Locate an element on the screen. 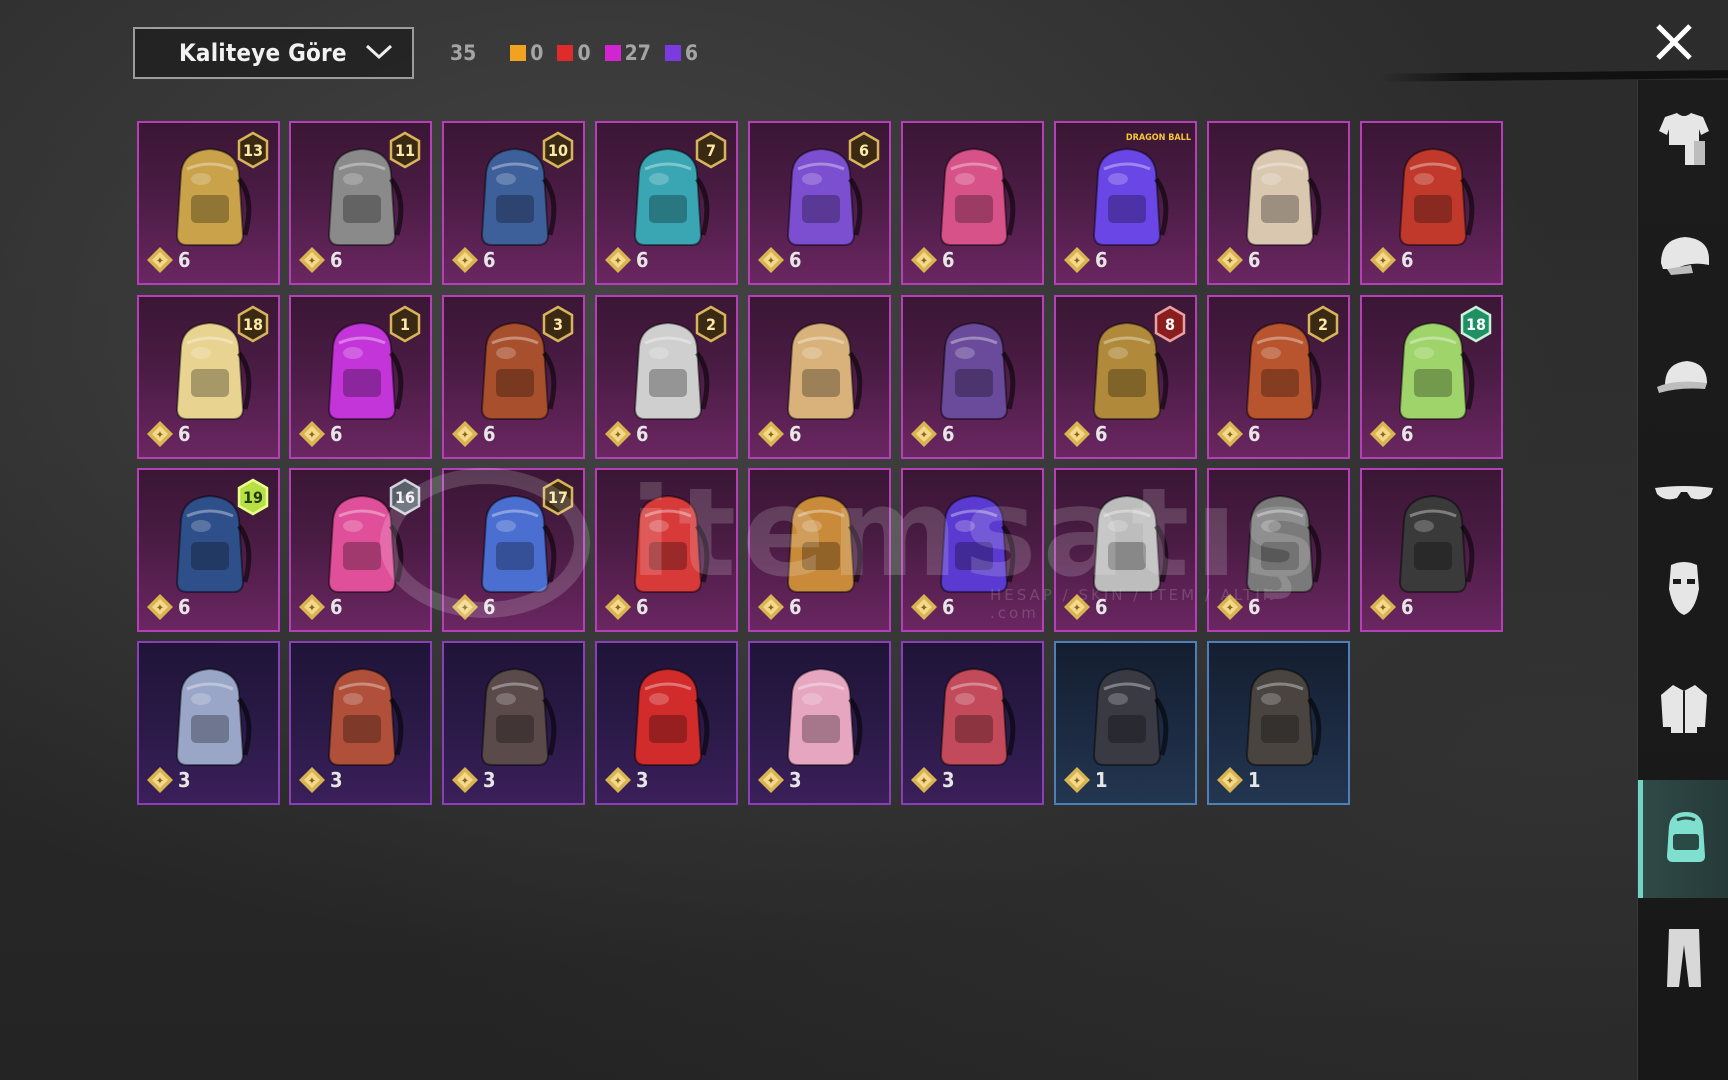 This screenshot has height=1080, width=1728. sidebar-item-helmet is located at coordinates (1683, 260).